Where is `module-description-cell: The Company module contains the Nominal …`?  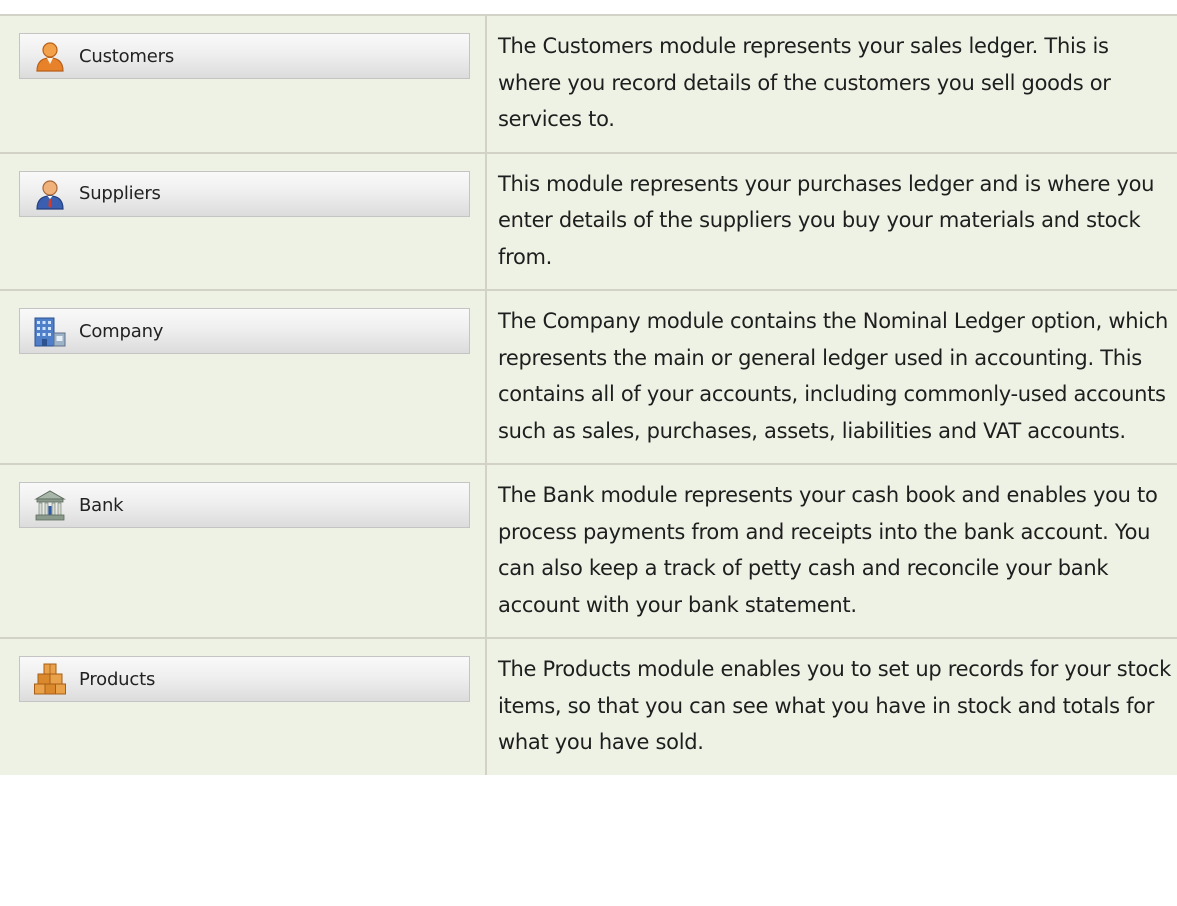 module-description-cell: The Company module contains the Nominal … is located at coordinates (831, 377).